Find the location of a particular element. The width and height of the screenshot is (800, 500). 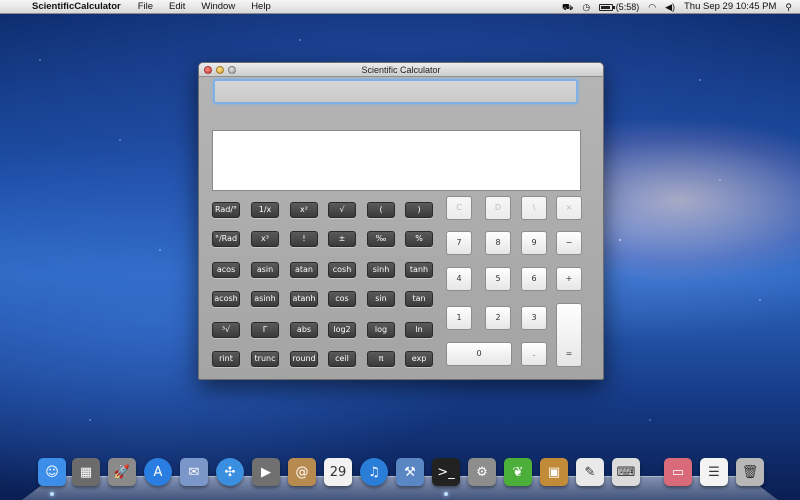

battery-time: (5:58) is located at coordinates (627, 6).